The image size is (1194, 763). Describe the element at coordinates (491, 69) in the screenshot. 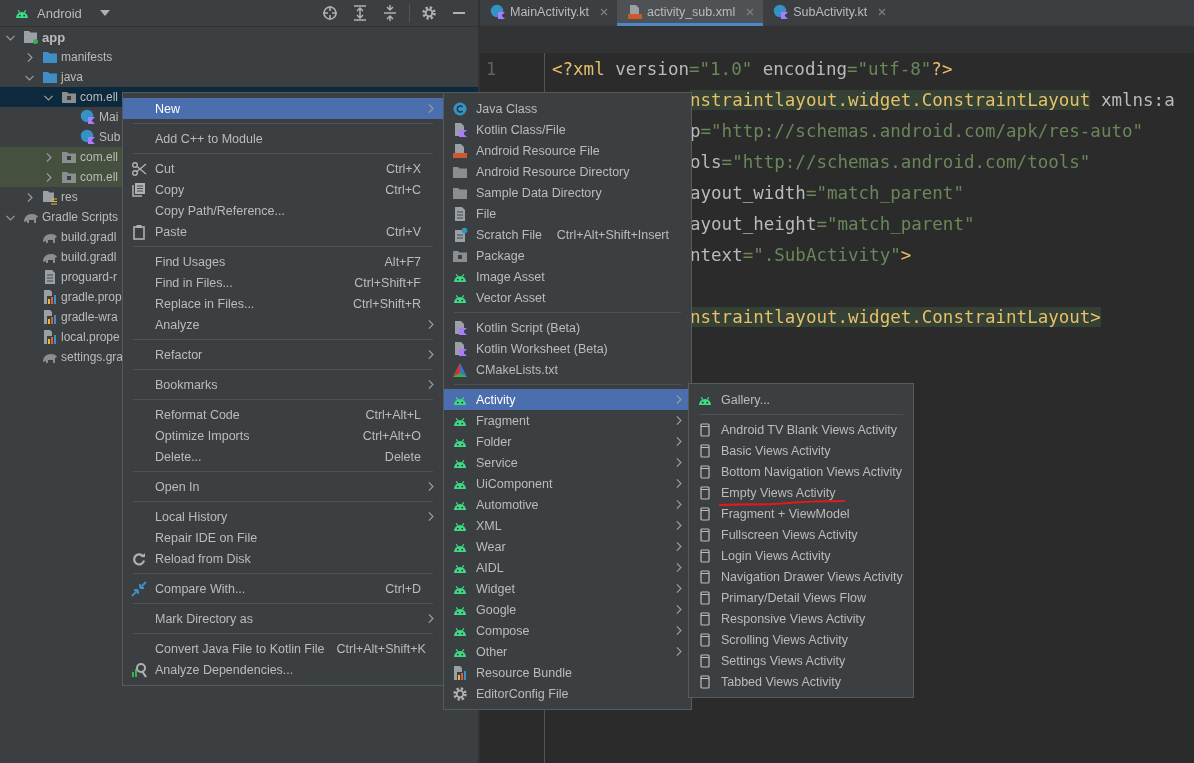

I see `line-number: 1` at that location.